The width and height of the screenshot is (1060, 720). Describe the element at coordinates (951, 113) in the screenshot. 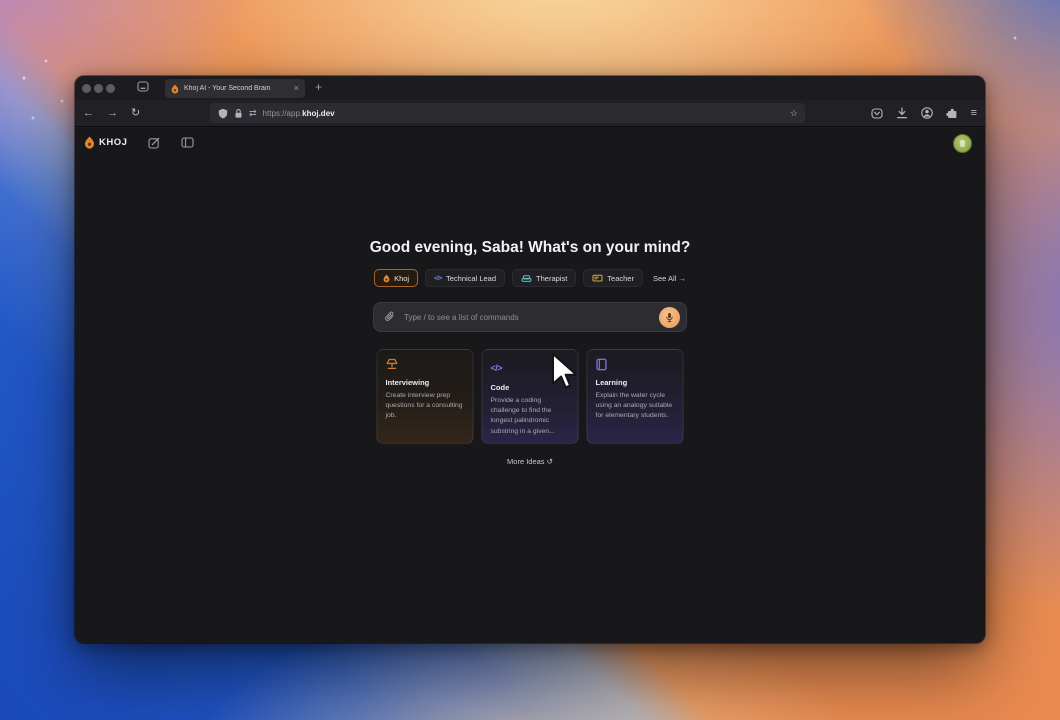

I see `extensions-puzzle-icon` at that location.